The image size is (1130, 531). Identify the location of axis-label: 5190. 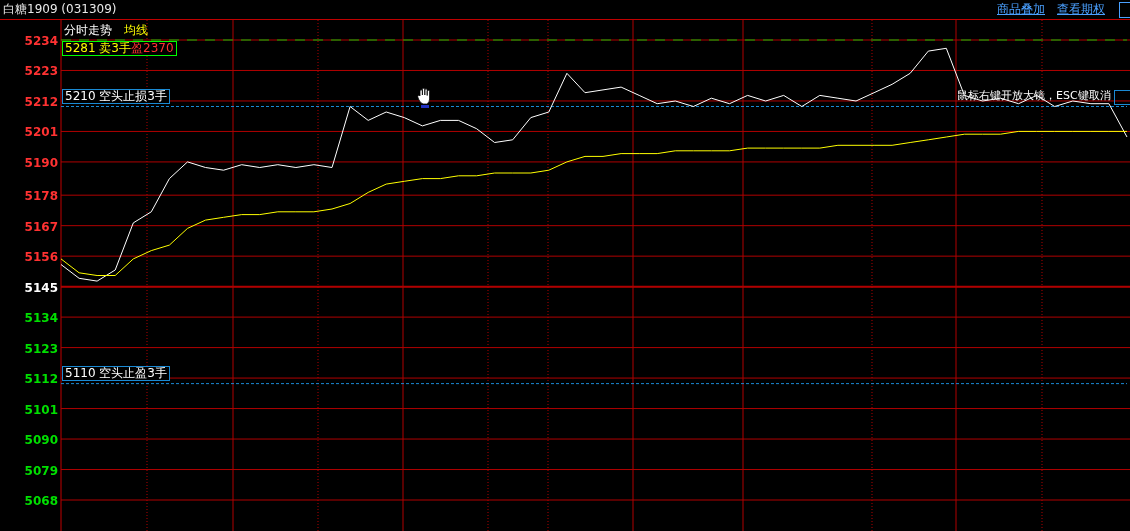
(41, 162).